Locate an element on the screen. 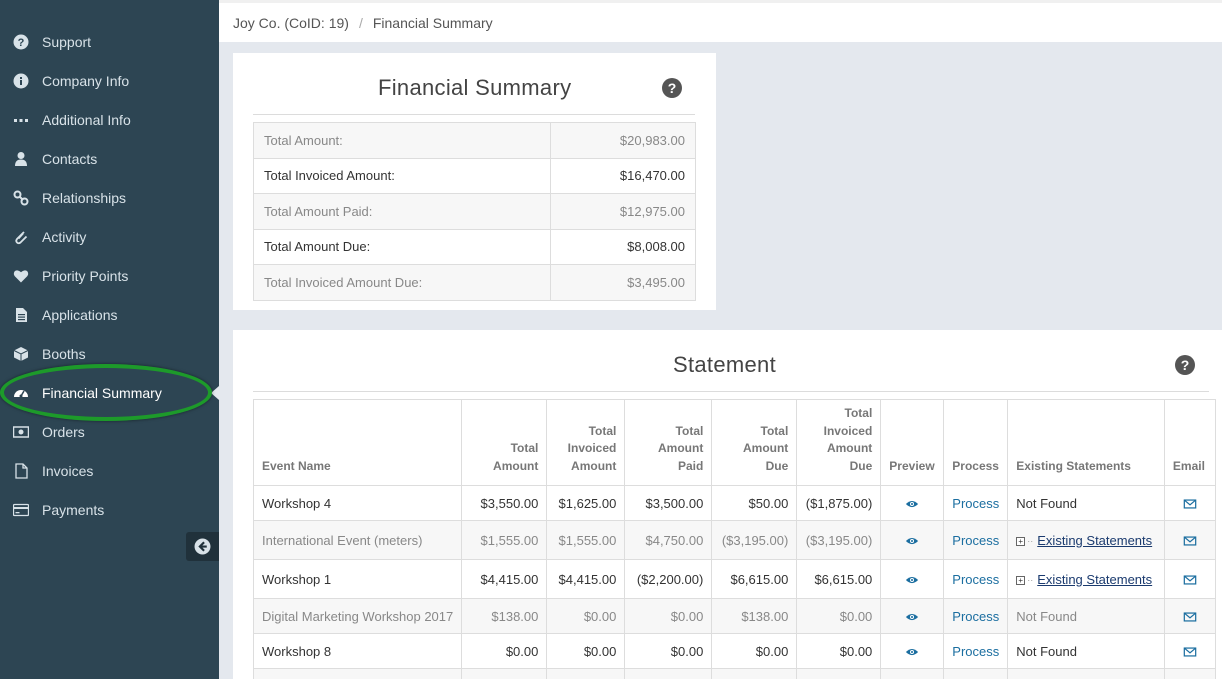  sidebar-item-label: Company Info is located at coordinates (86, 80).